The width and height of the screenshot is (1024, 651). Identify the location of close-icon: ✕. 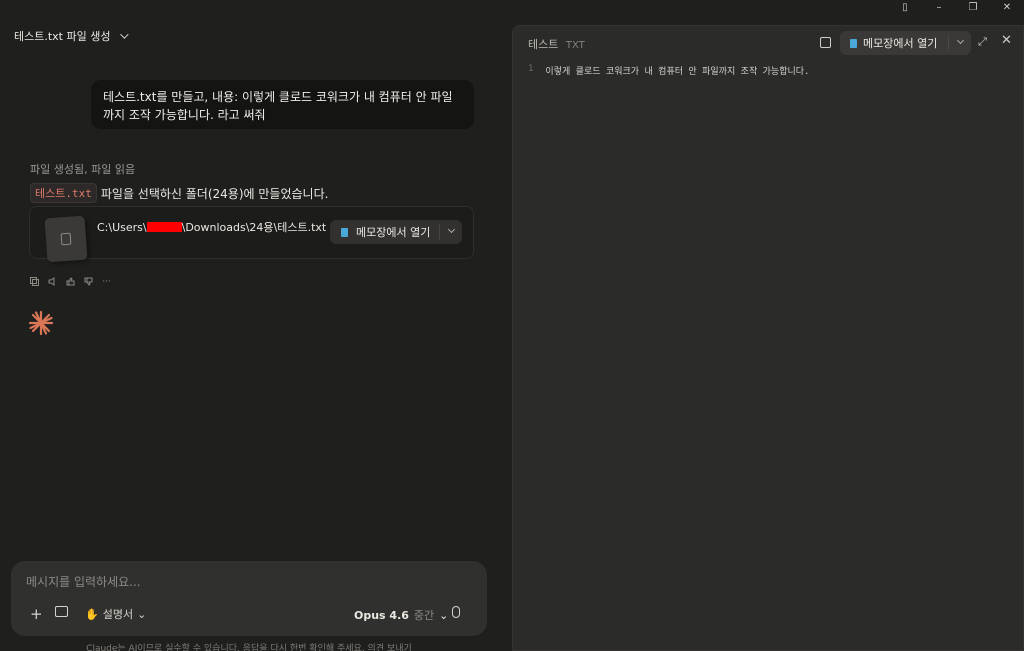
(1006, 40).